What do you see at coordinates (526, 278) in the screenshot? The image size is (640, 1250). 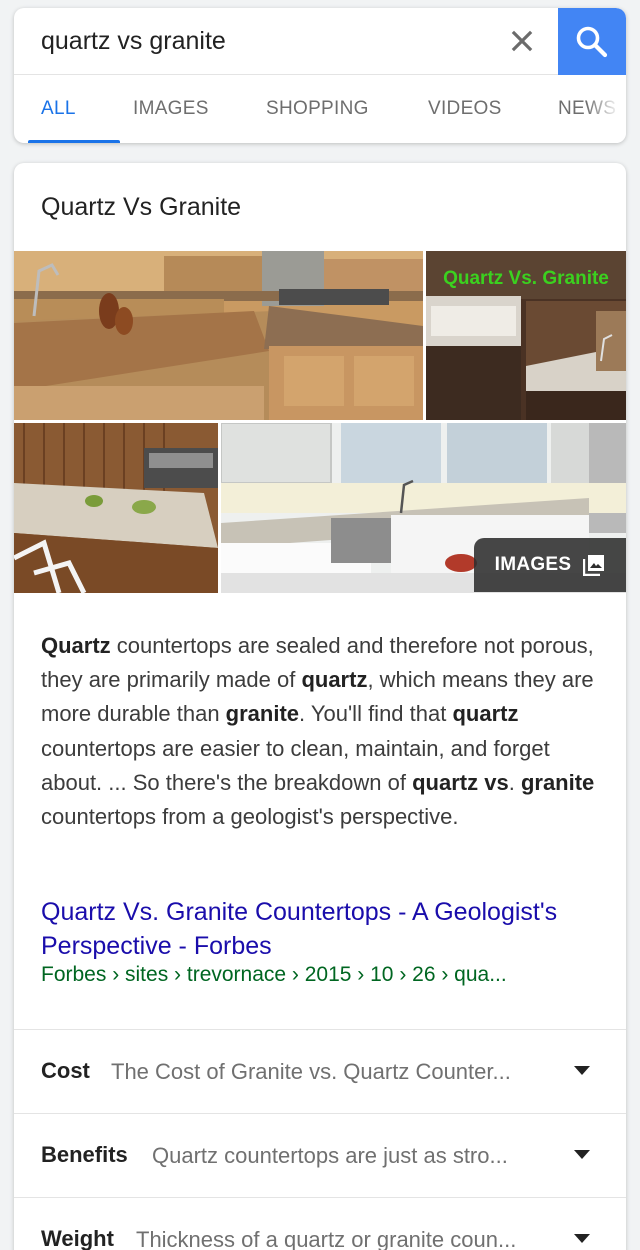 I see `image-overlay-text: Quartz Vs. Granite` at bounding box center [526, 278].